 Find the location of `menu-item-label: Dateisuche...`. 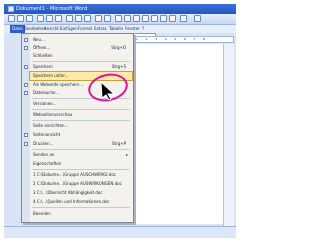

menu-item-label: Dateisuche... is located at coordinates (46, 92).